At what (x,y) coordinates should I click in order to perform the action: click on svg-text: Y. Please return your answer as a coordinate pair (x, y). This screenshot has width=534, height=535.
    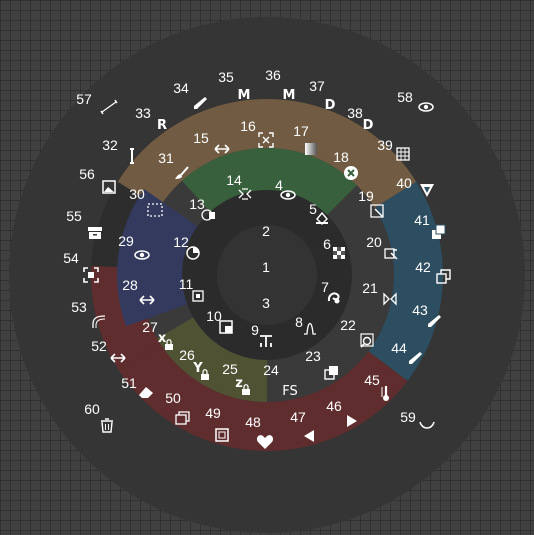
    Looking at the image, I should click on (197, 368).